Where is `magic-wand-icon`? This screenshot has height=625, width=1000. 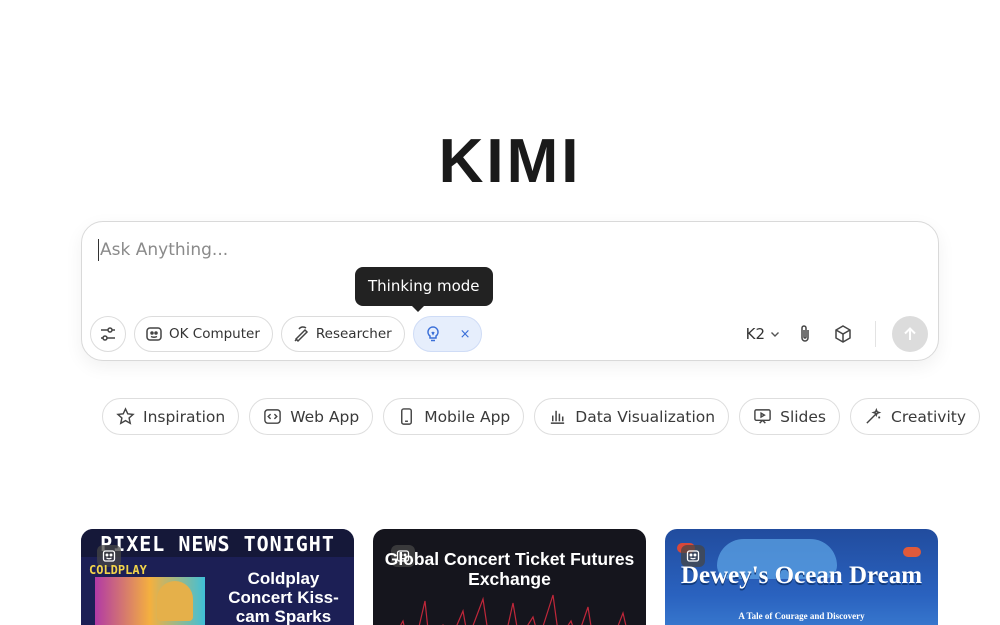
magic-wand-icon is located at coordinates (874, 415).